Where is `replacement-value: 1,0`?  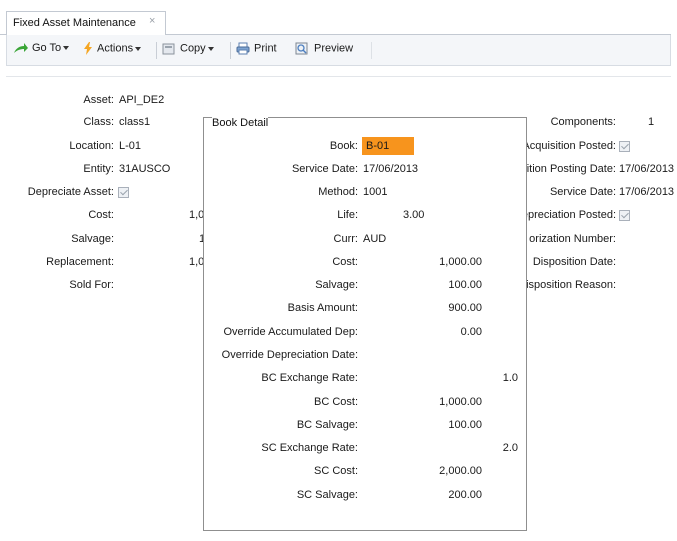
replacement-value: 1,0 is located at coordinates (196, 262).